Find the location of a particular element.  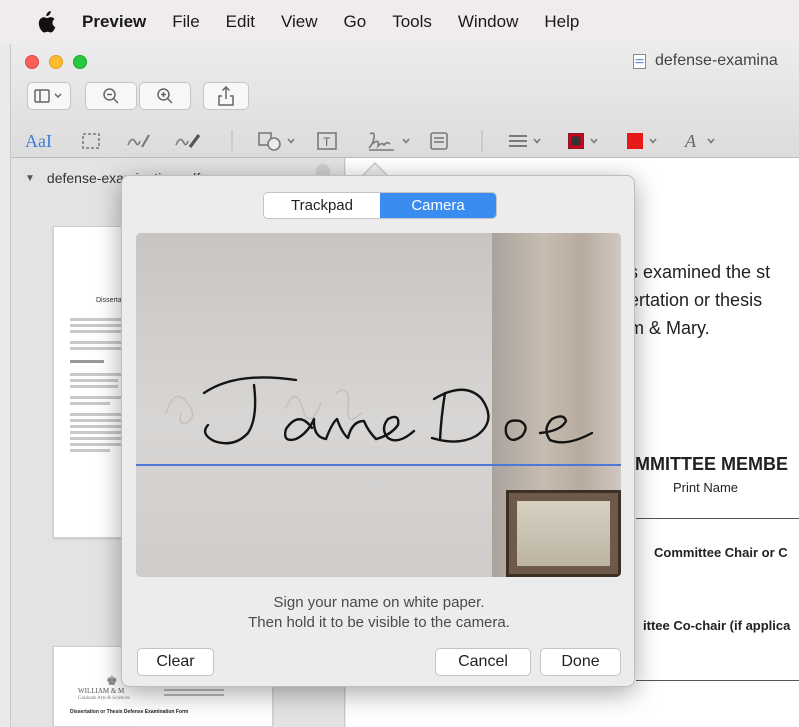

zoom-in-icon is located at coordinates (165, 96).